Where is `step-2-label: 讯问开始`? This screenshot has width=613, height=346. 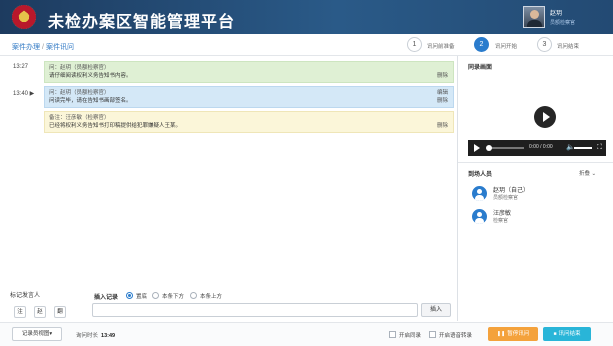
step-2-label: 讯问开始 is located at coordinates (506, 47).